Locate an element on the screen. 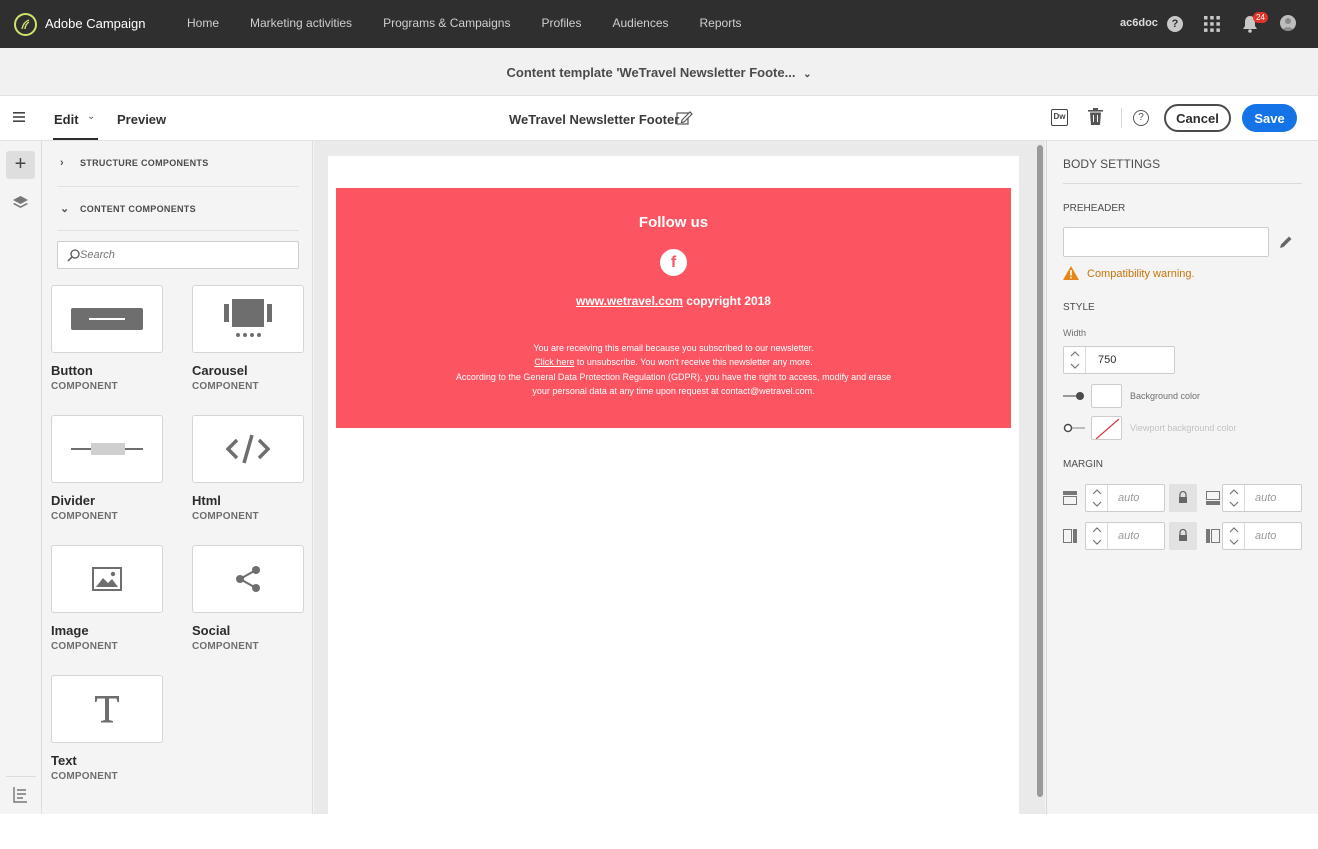 The width and height of the screenshot is (1318, 849). rail-divider is located at coordinates (21, 776).